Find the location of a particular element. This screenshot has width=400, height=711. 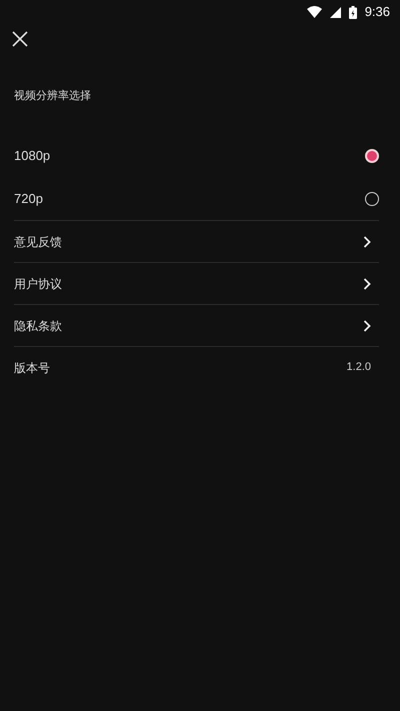

version-value: 1.2.0 is located at coordinates (358, 368).